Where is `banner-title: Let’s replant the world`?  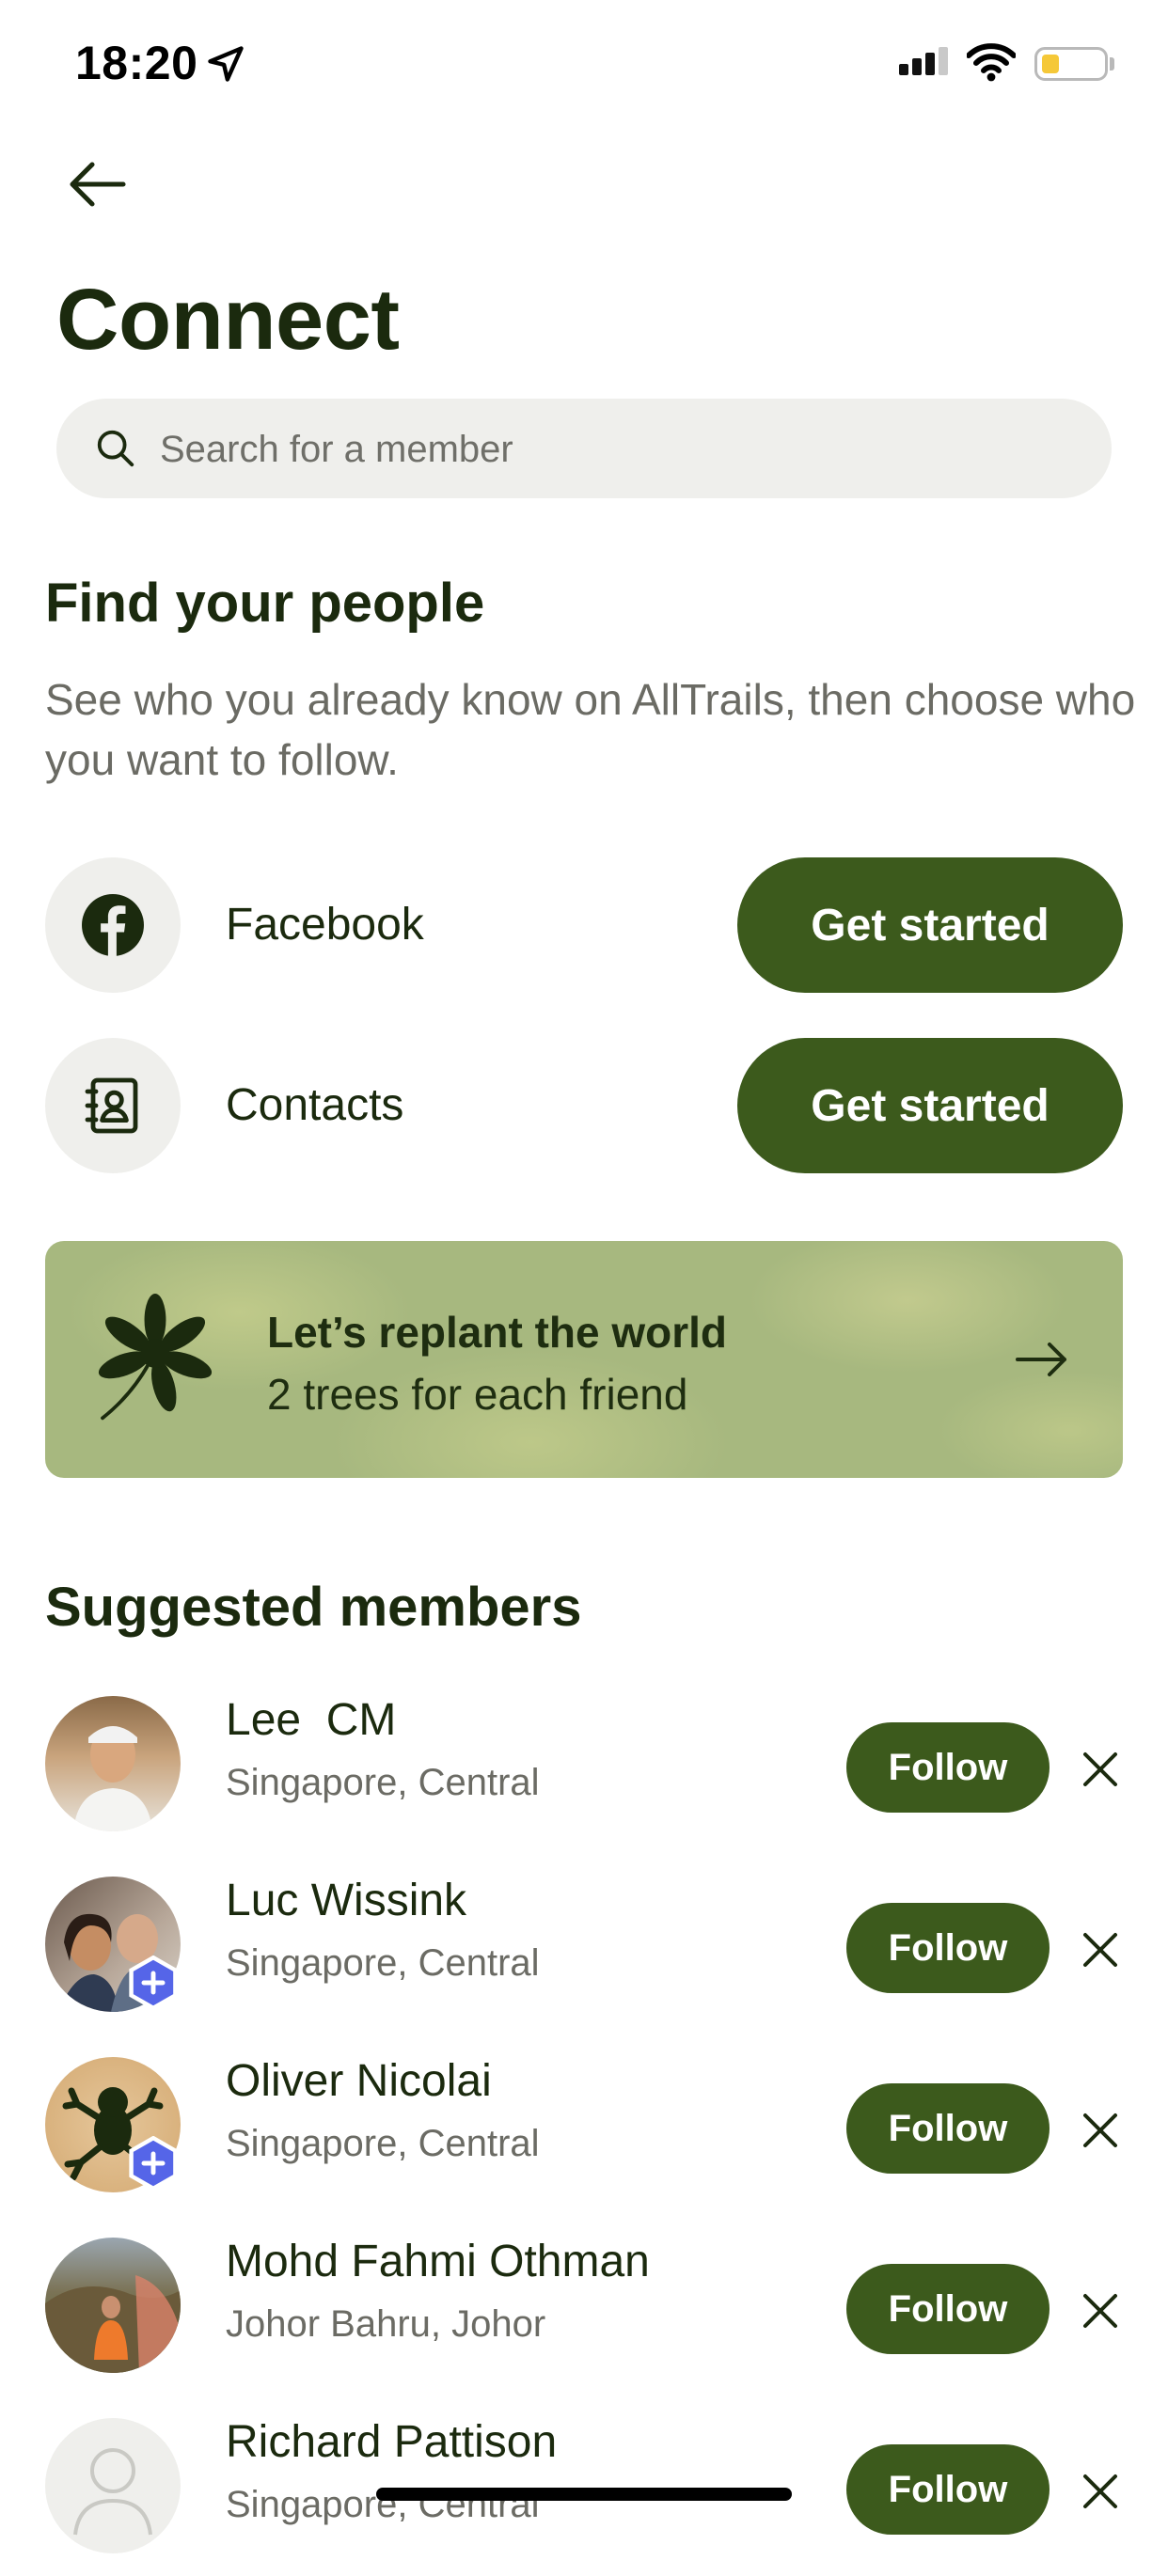
banner-title: Let’s replant the world is located at coordinates (497, 1333).